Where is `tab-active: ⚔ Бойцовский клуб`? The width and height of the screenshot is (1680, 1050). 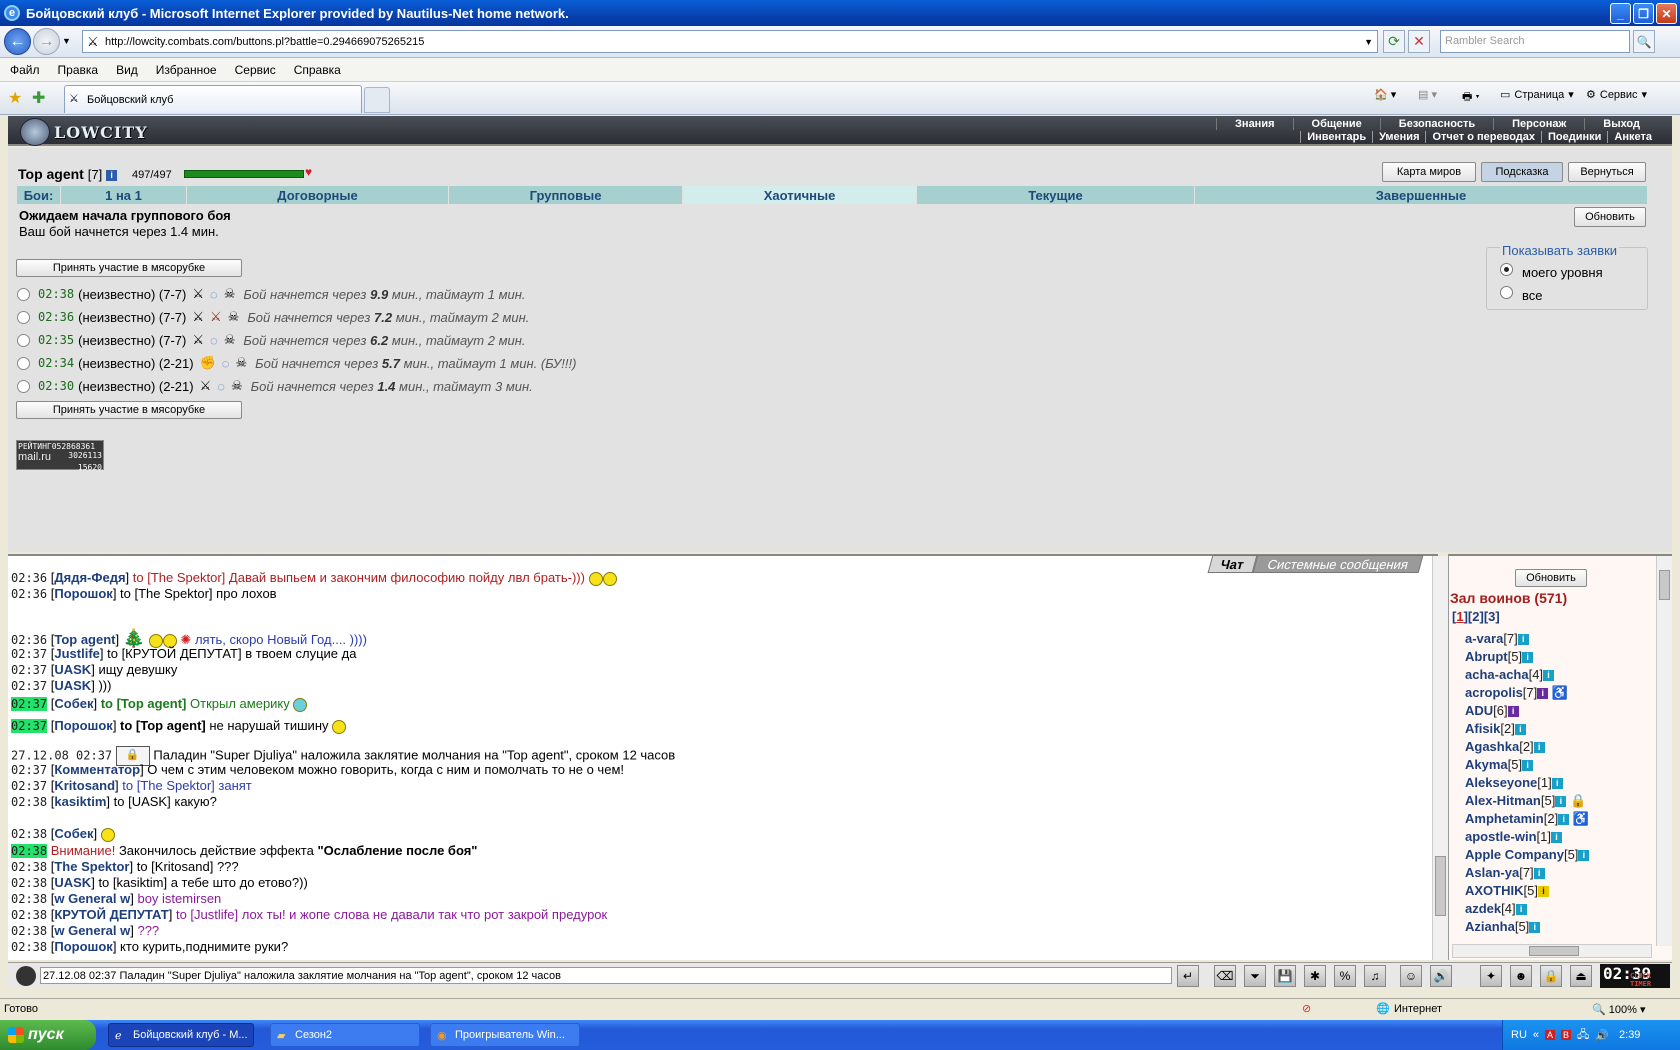 tab-active: ⚔ Бойцовский клуб is located at coordinates (213, 99).